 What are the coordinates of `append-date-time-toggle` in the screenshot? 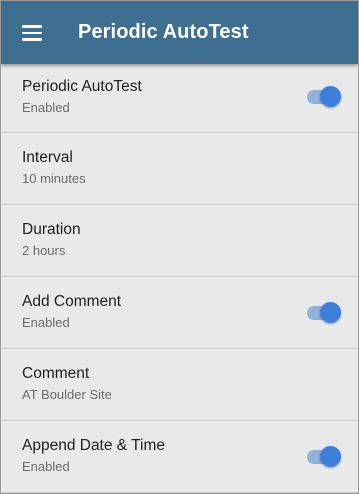 It's located at (324, 457).